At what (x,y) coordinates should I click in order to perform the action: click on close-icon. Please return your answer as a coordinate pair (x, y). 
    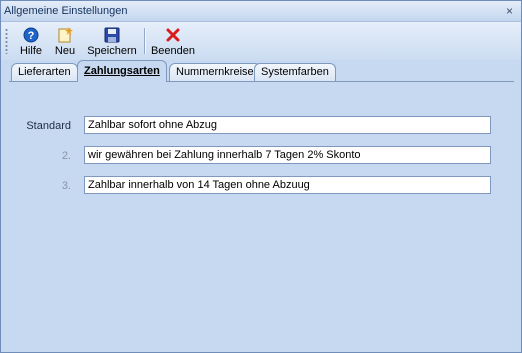
    Looking at the image, I should click on (173, 35).